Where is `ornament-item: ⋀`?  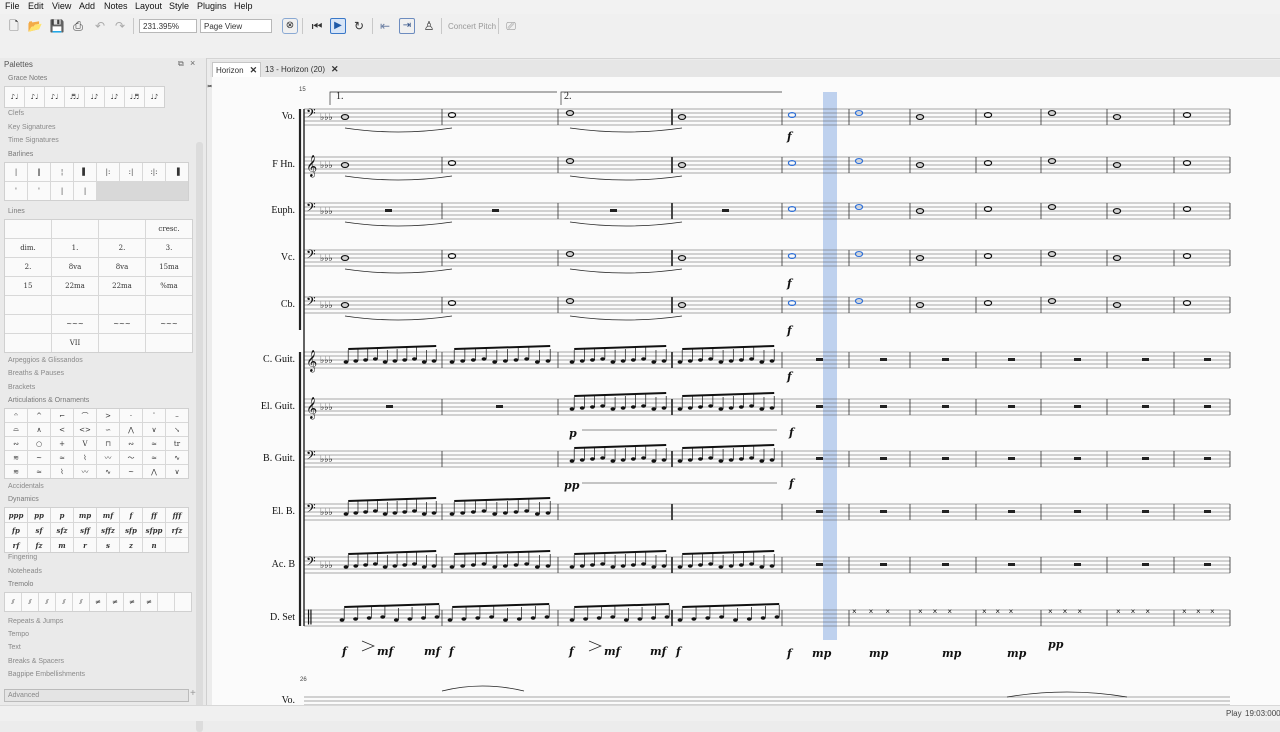
ornament-item: ⋀ is located at coordinates (154, 471).